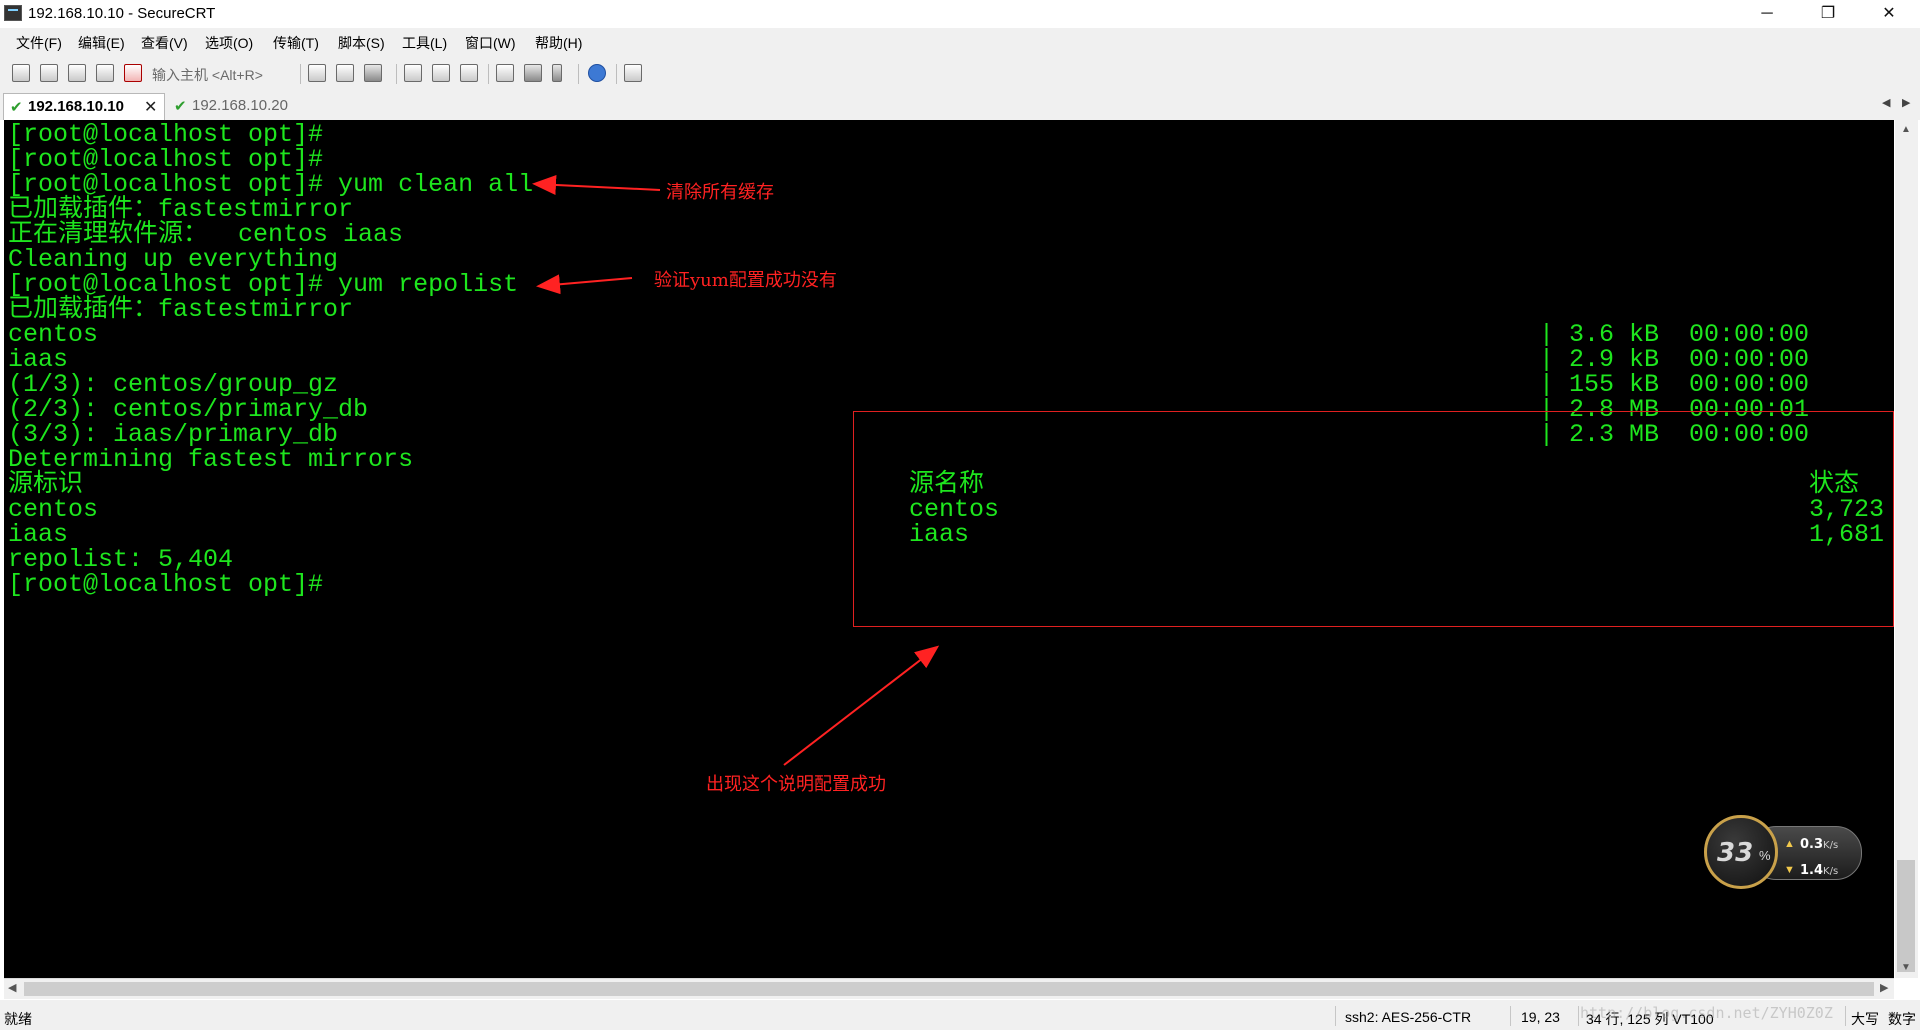 Image resolution: width=1920 pixels, height=1030 pixels. Describe the element at coordinates (533, 73) in the screenshot. I see `global-options-icon` at that location.